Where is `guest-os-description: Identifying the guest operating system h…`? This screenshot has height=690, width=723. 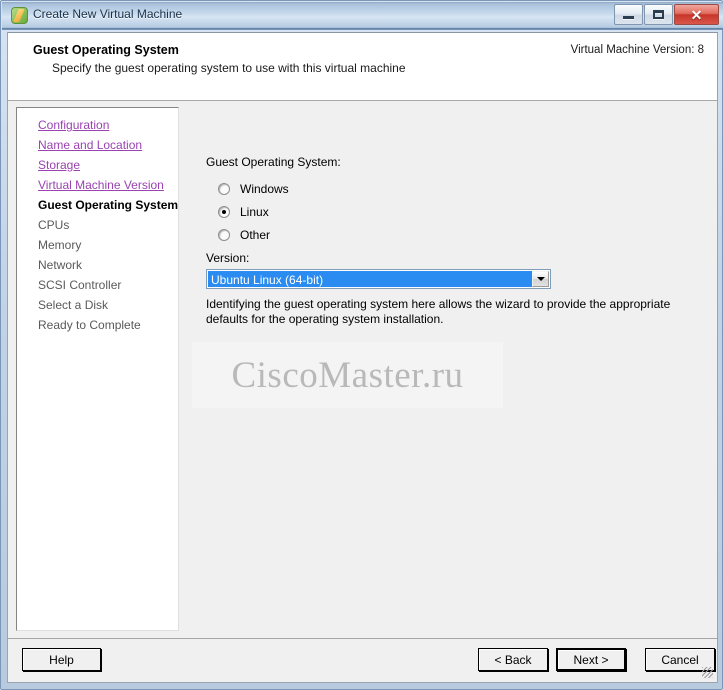
guest-os-description: Identifying the guest operating system h… is located at coordinates (438, 311).